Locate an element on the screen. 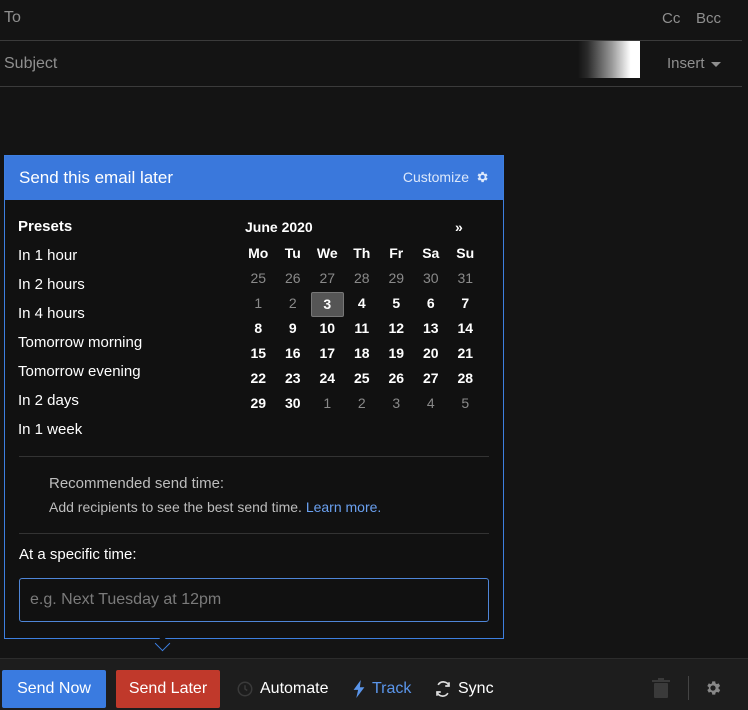  customize-button: Customize is located at coordinates (446, 177).